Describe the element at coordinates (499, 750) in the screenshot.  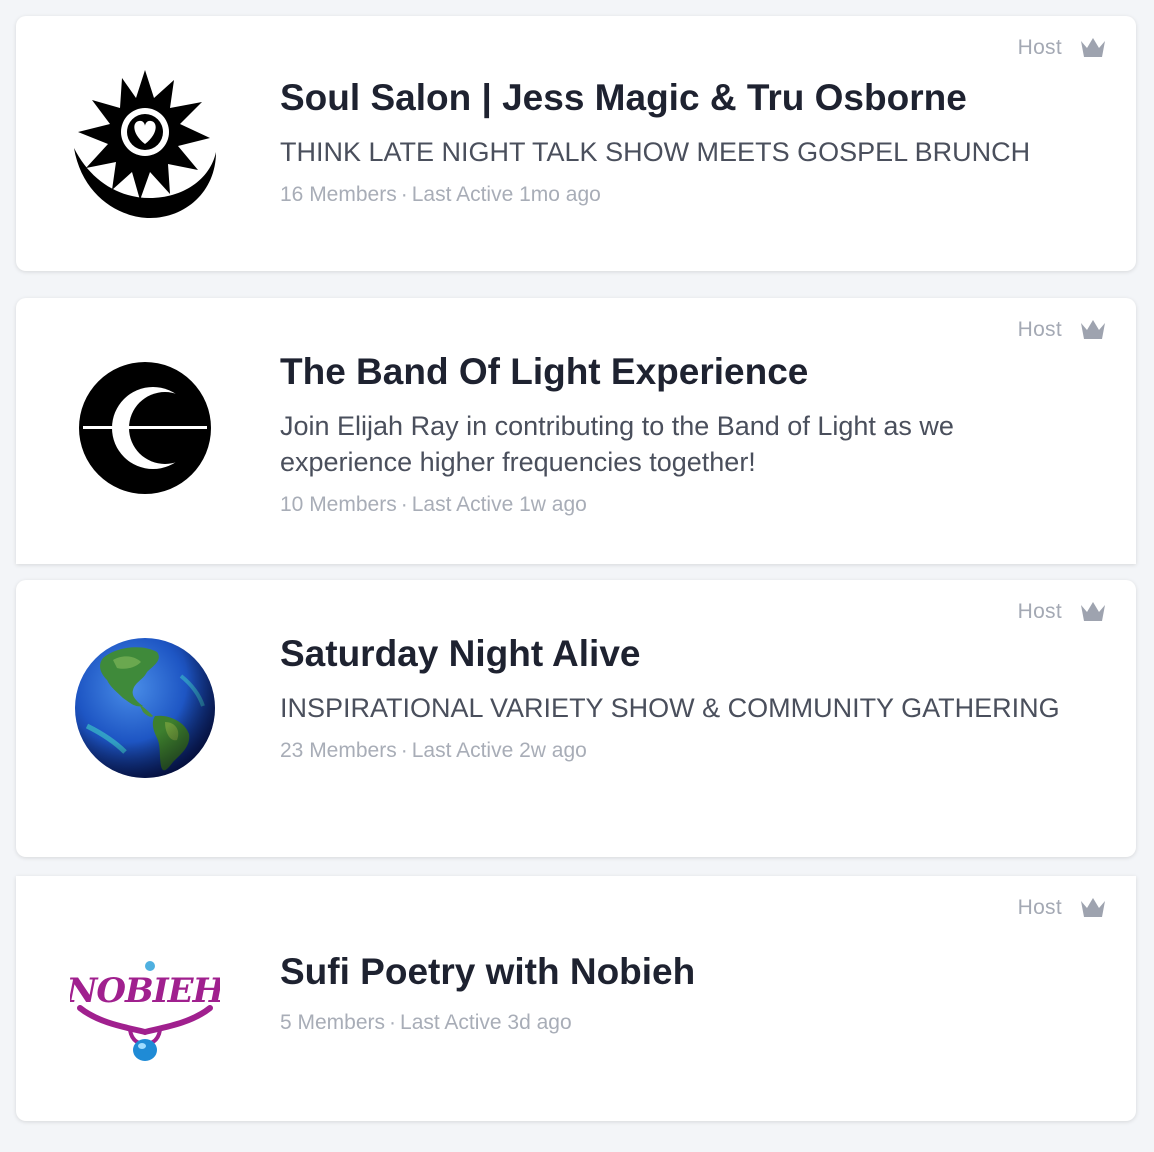
I see `last-active: Last Active 2w ago` at that location.